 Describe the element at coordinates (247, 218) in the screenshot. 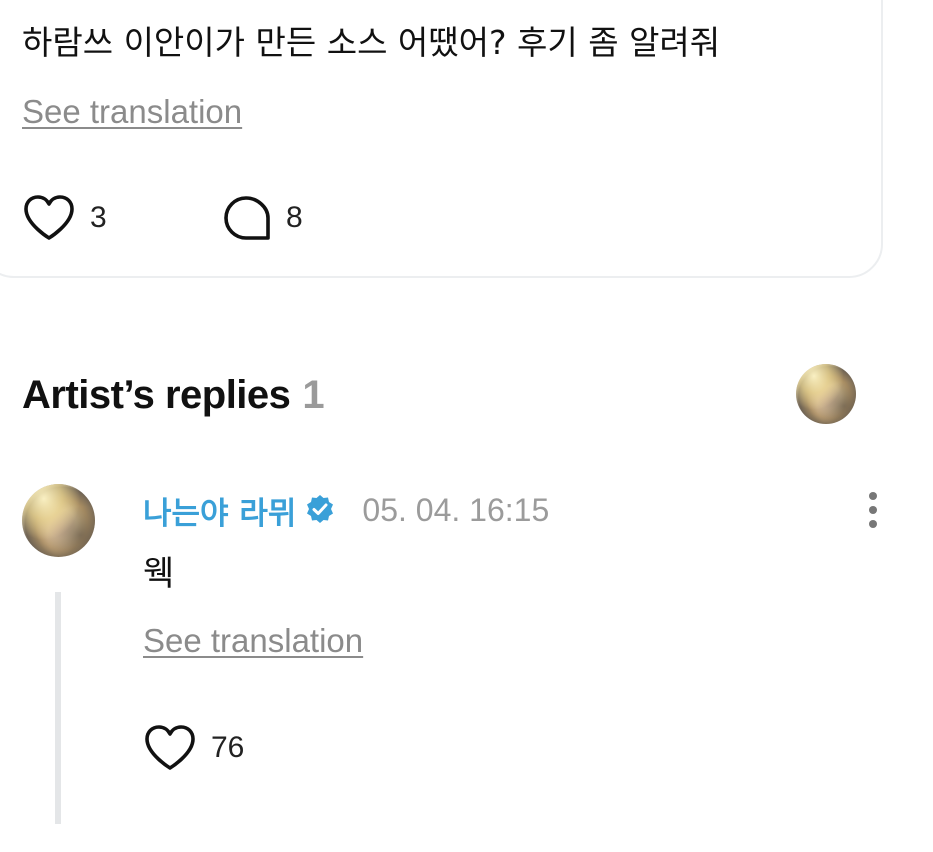

I see `speech-bubble-icon` at that location.